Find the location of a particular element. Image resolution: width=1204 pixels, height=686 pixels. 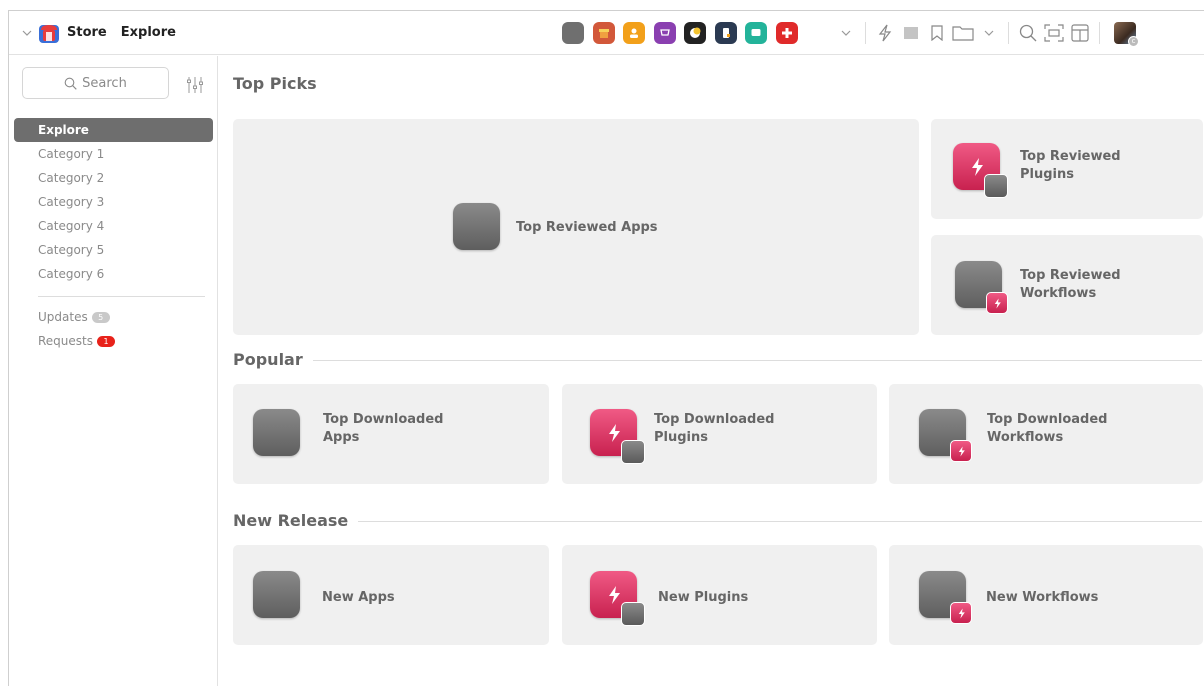

card-label: Top Reviewed Workflows is located at coordinates (1070, 284).